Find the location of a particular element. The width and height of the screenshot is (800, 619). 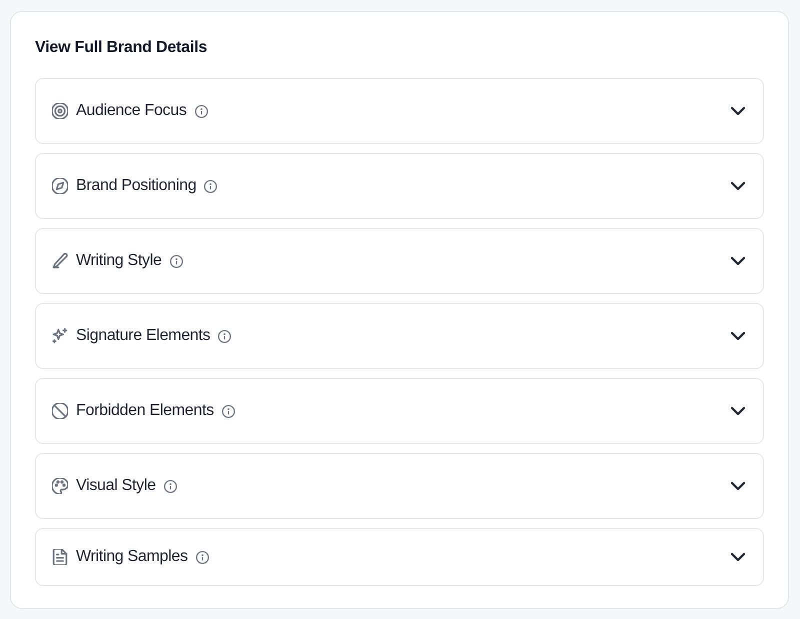

compass-icon is located at coordinates (60, 186).